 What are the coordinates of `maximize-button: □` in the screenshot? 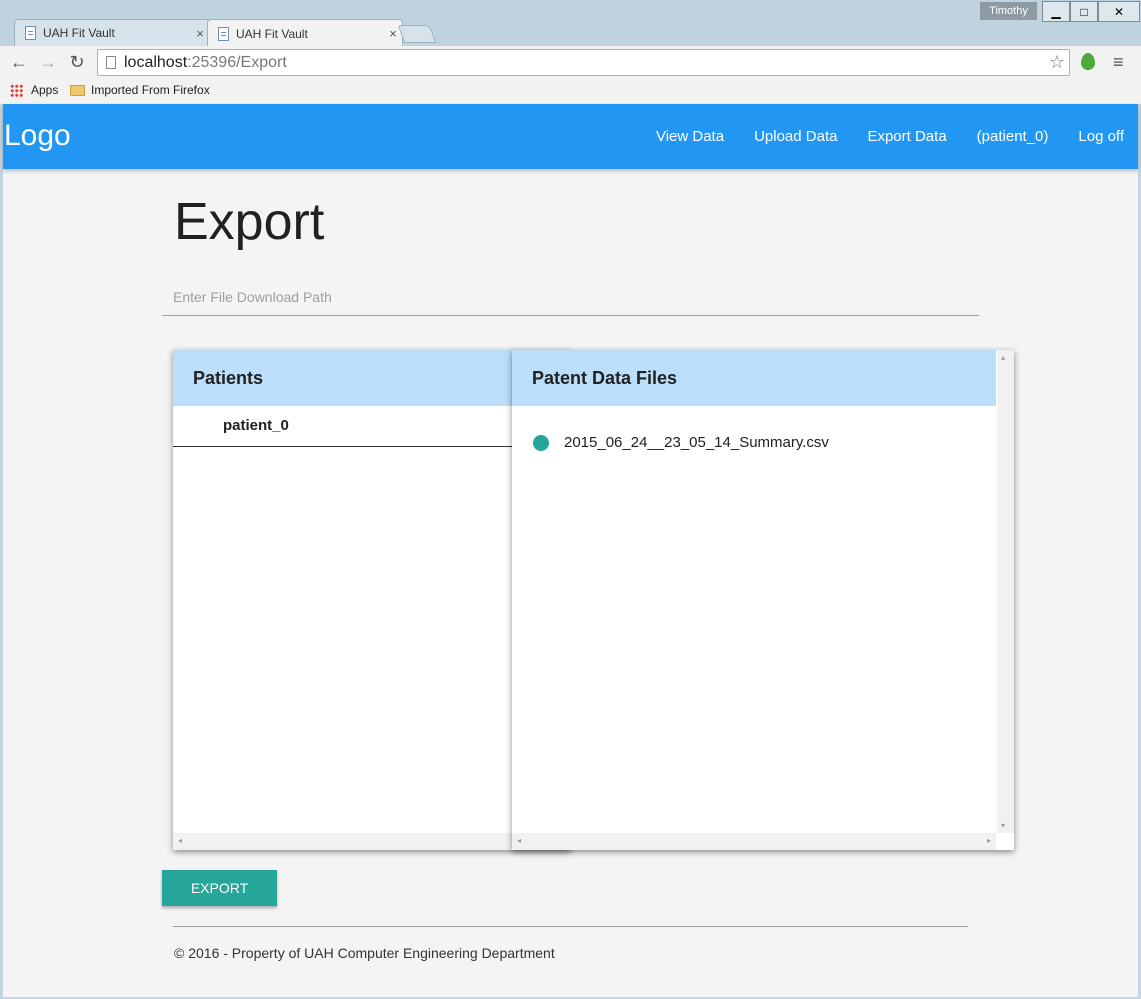 It's located at (1084, 11).